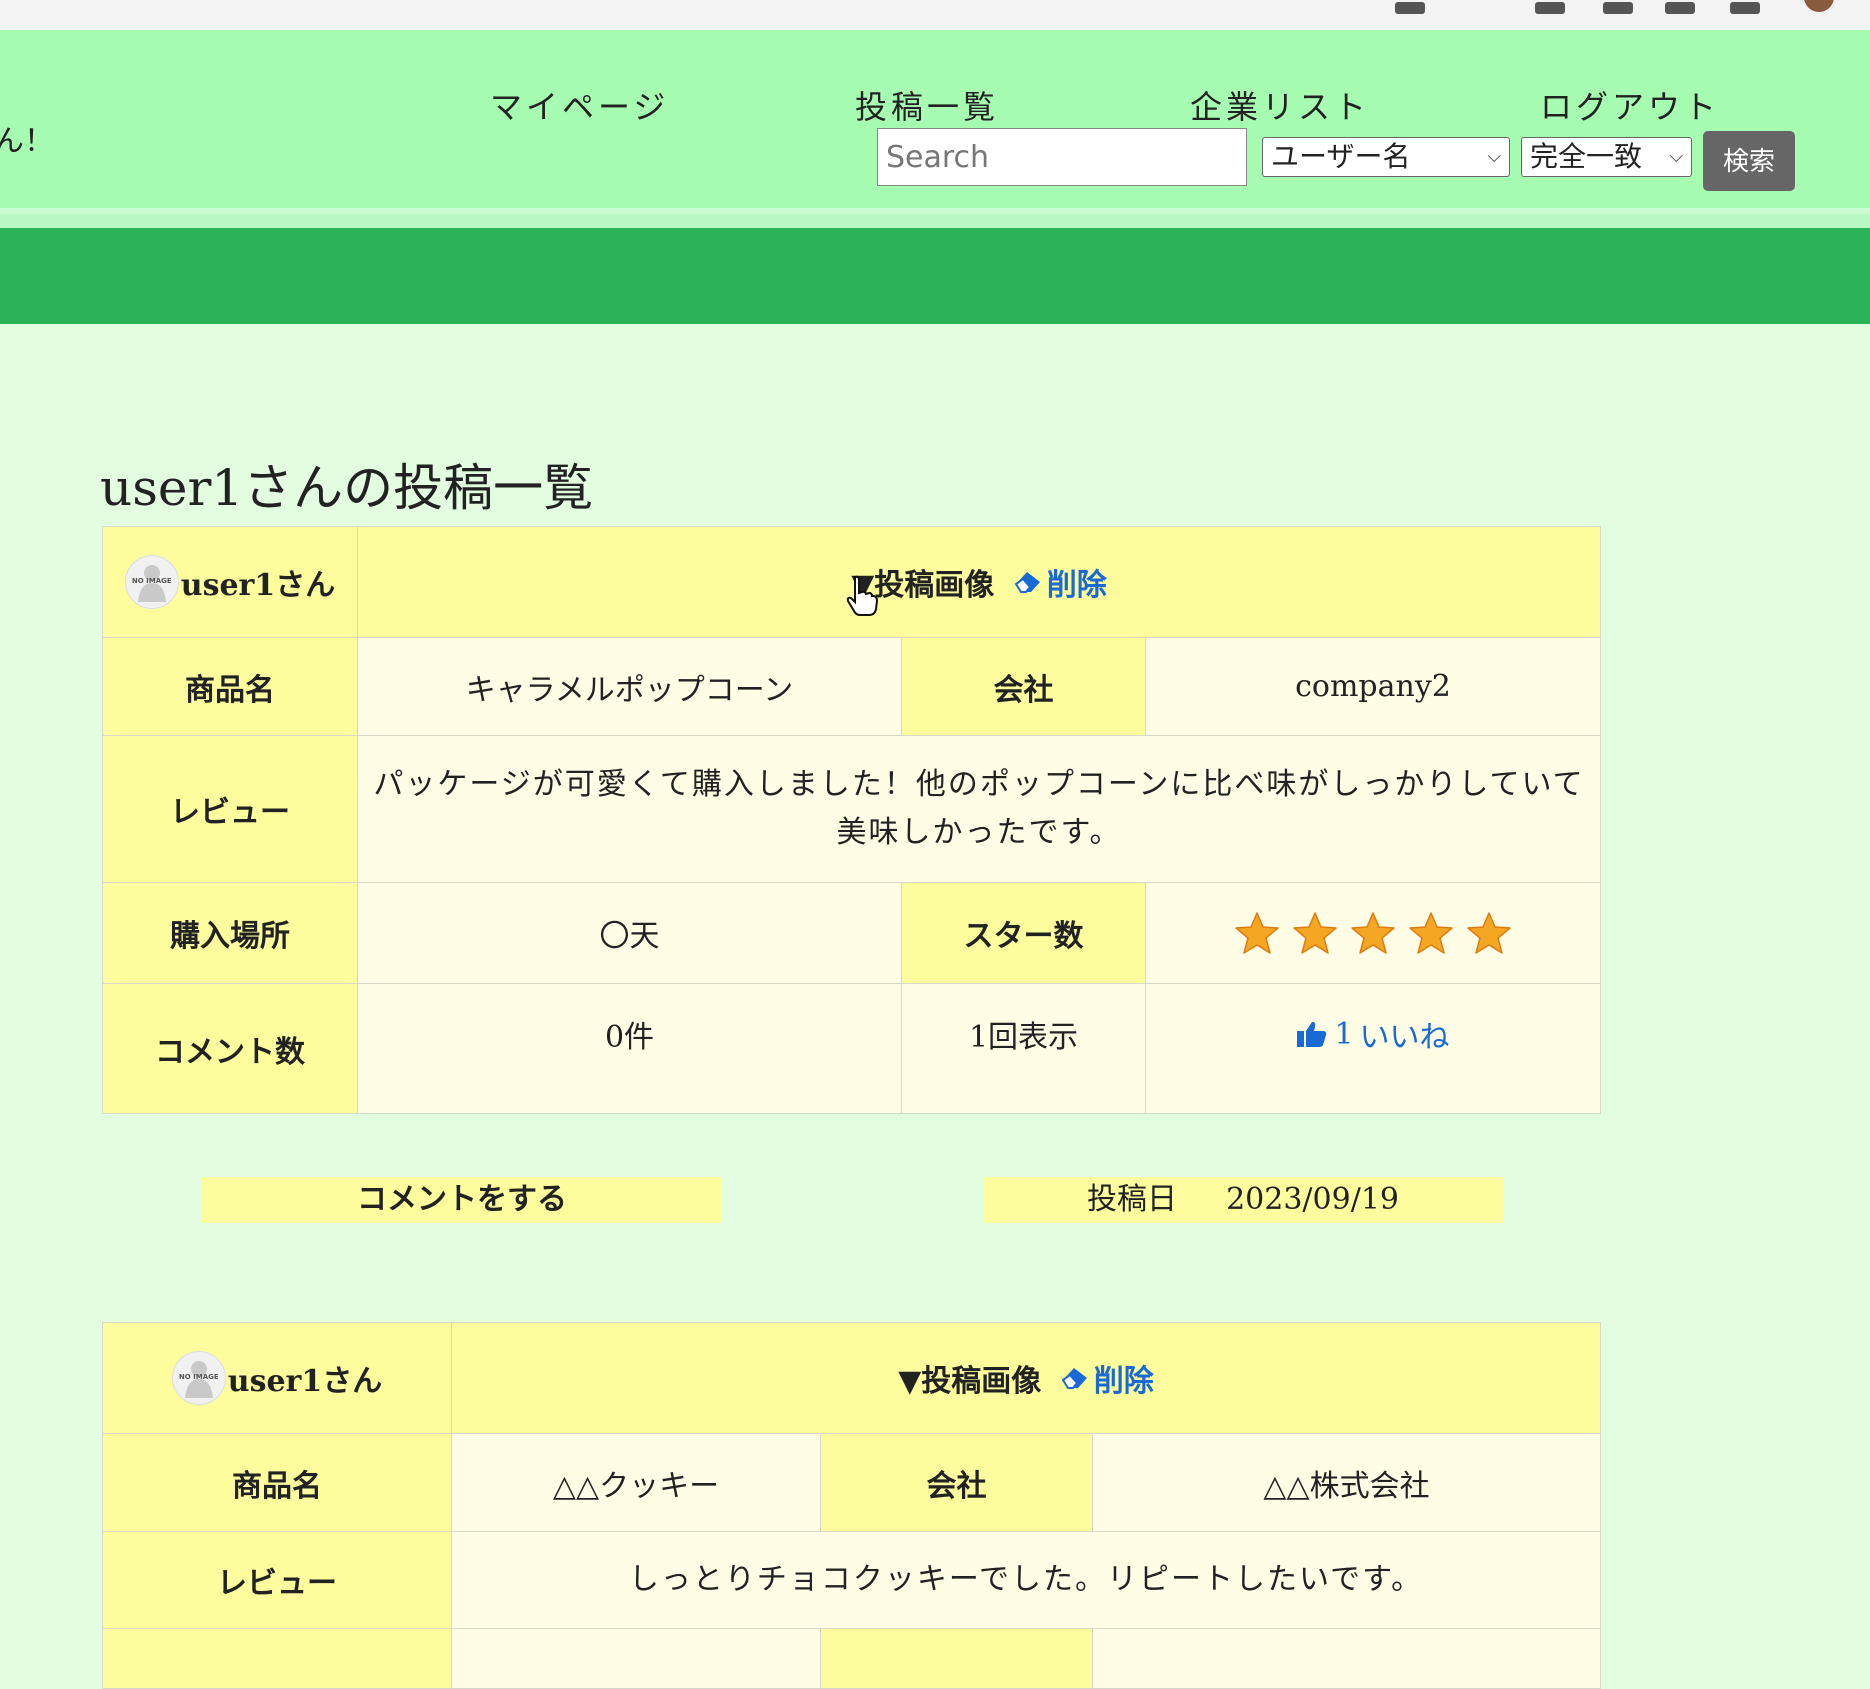 Image resolution: width=1870 pixels, height=1689 pixels. What do you see at coordinates (636, 1658) in the screenshot?
I see `purchase-place-value` at bounding box center [636, 1658].